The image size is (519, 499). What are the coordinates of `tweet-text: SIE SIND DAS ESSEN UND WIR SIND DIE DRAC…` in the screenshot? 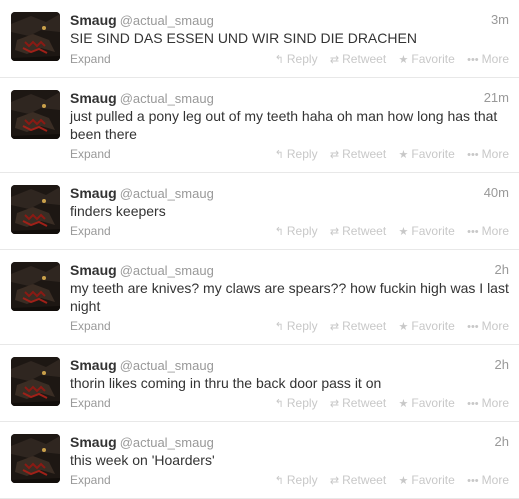 It's located at (243, 38).